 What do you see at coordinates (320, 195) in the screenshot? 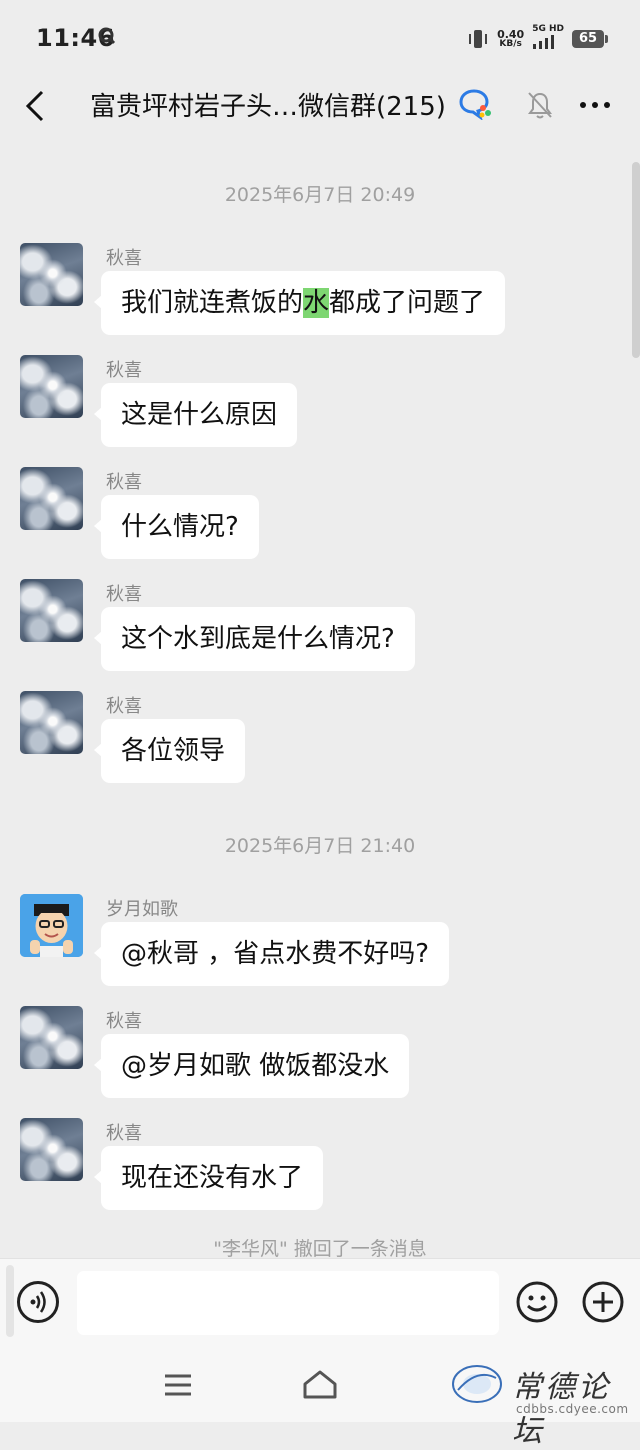
I see `timestamp: 2025年6月7日 20:49` at bounding box center [320, 195].